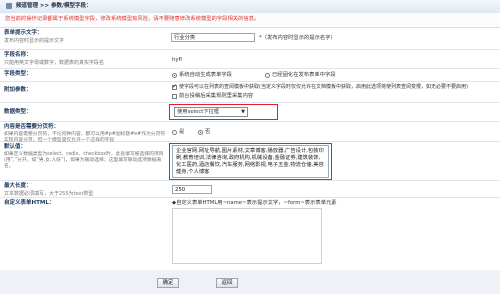 Image resolution: width=500 pixels, height=294 pixels. I want to click on custom-html-label: 自定义表单HTML：, so click(29, 203).